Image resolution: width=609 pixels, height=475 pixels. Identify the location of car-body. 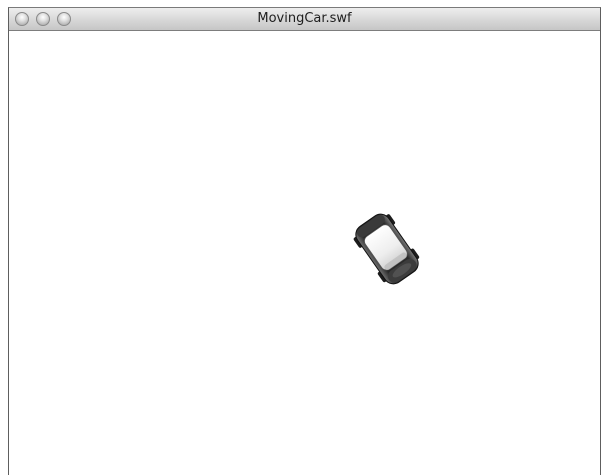
(386, 249).